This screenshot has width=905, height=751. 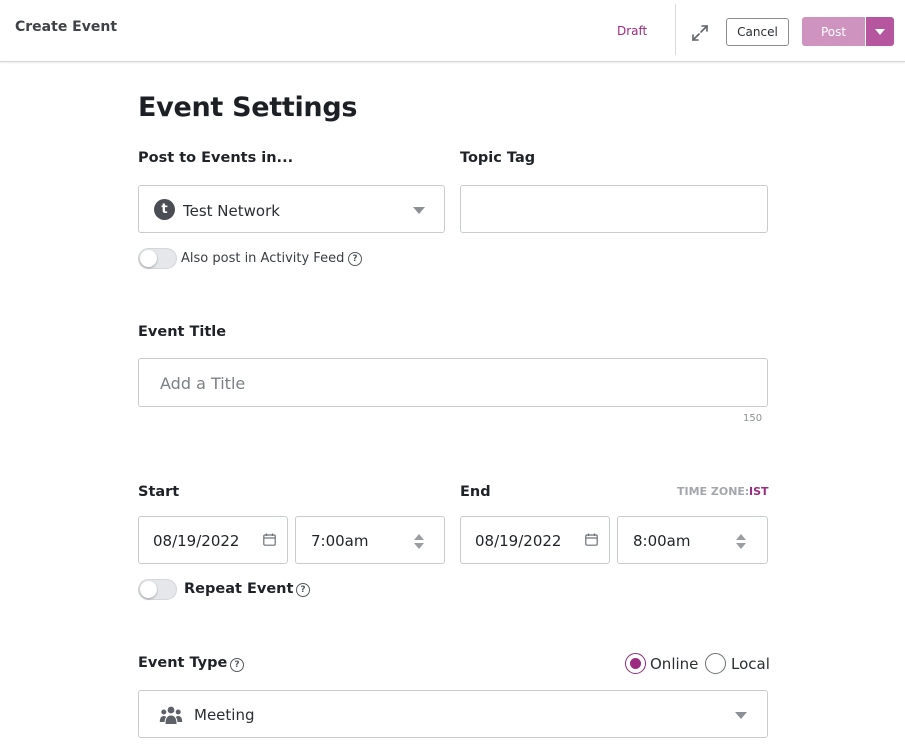 What do you see at coordinates (692, 540) in the screenshot?
I see `end-time-select: 8:00am` at bounding box center [692, 540].